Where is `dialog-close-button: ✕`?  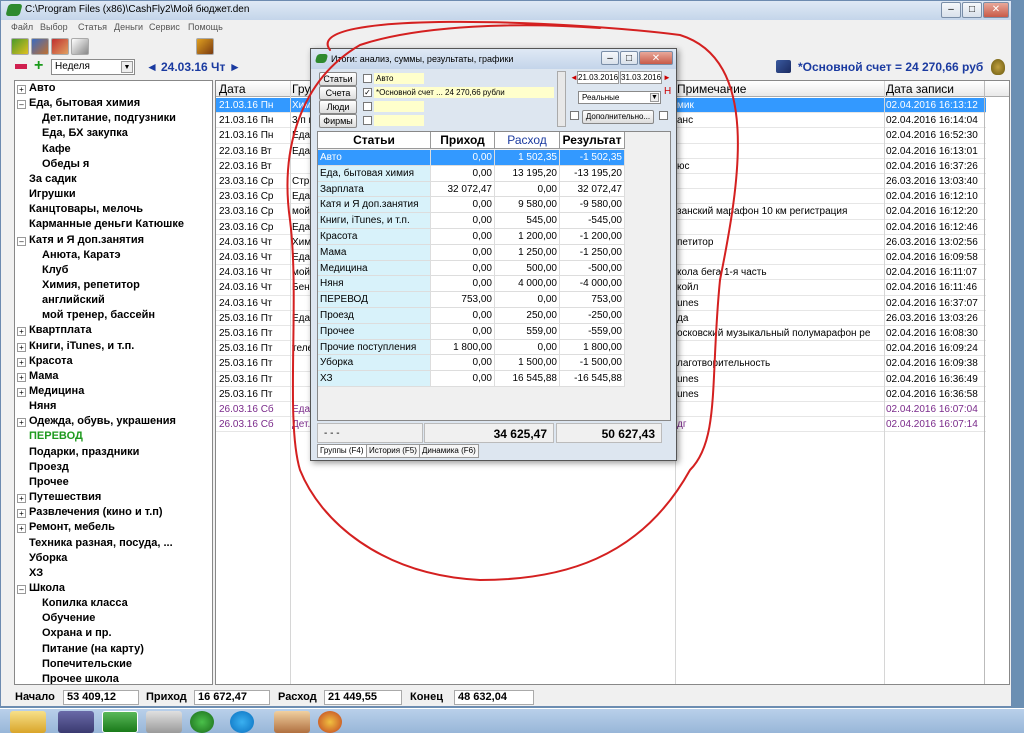
dialog-close-button: ✕ is located at coordinates (656, 58).